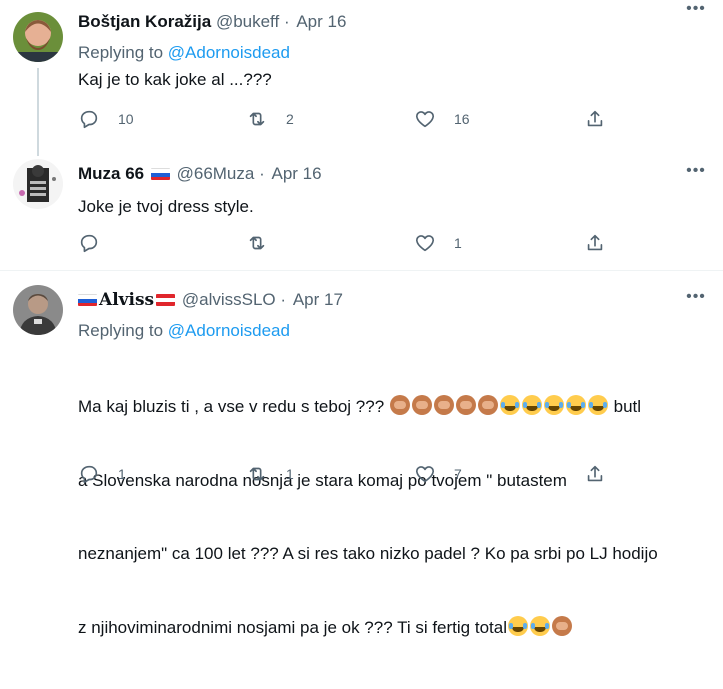  I want to click on display-name: Boštjan Koražija, so click(144, 21).